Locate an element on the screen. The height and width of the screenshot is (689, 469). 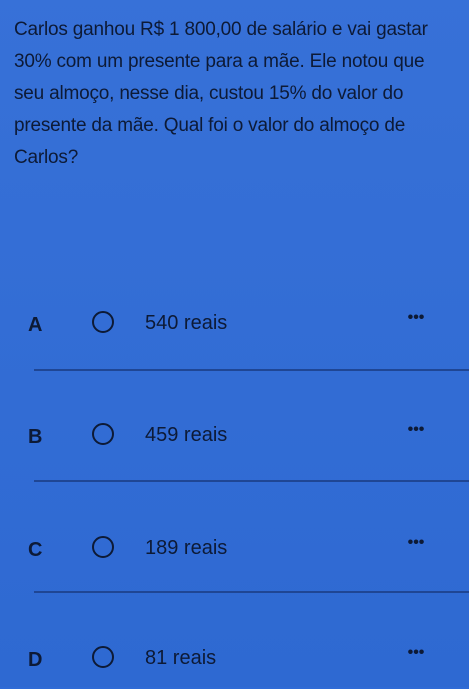
answer-option-b: B 459 reais ••• is located at coordinates (234, 438).